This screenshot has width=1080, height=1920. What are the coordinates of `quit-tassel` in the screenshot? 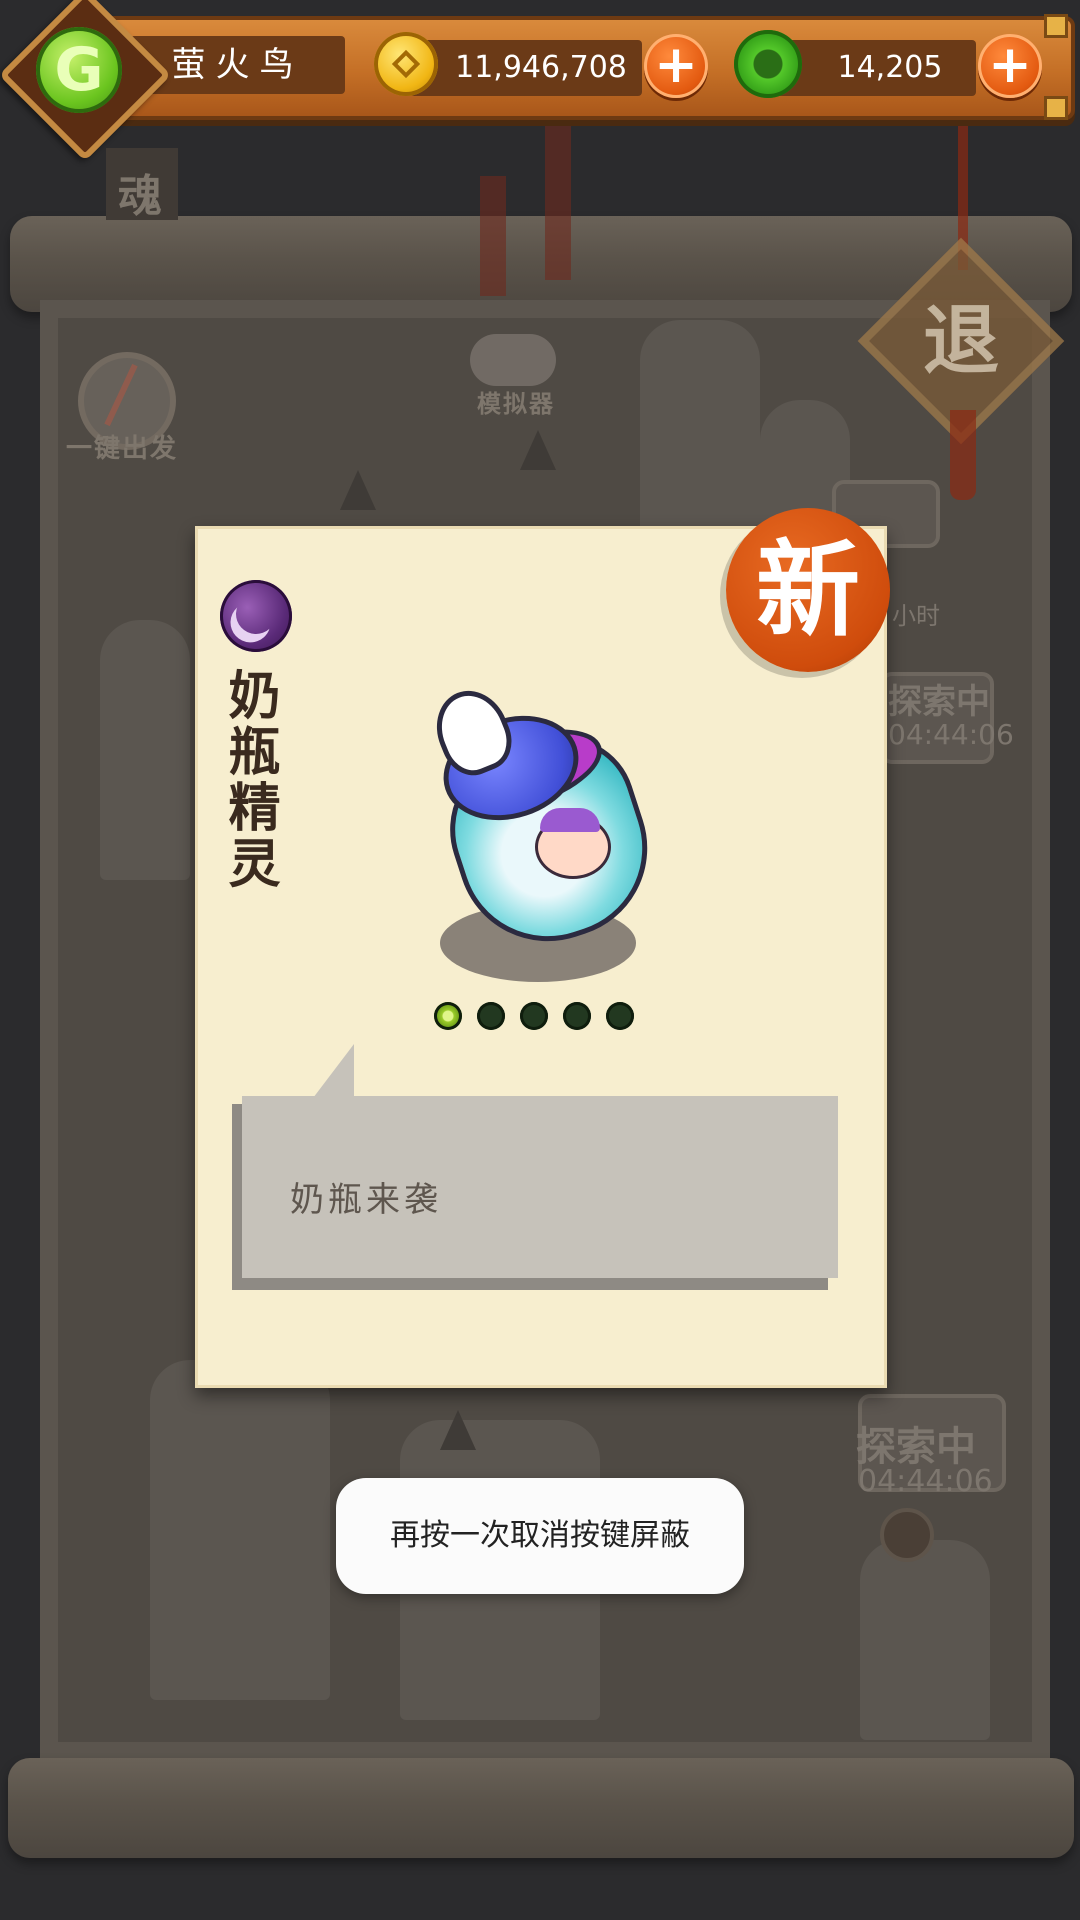 It's located at (963, 455).